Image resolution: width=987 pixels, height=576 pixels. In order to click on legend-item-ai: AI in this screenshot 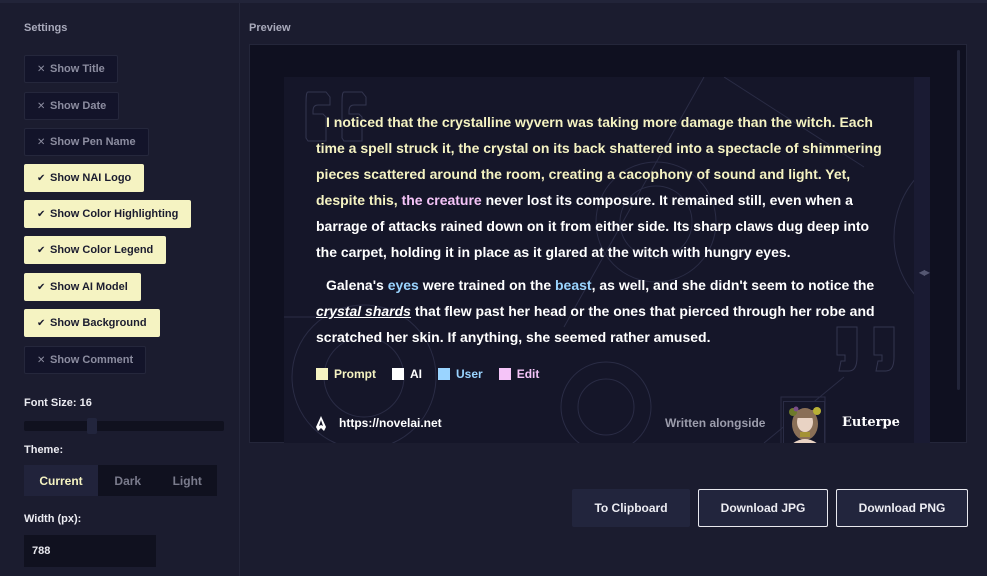, I will do `click(407, 374)`.